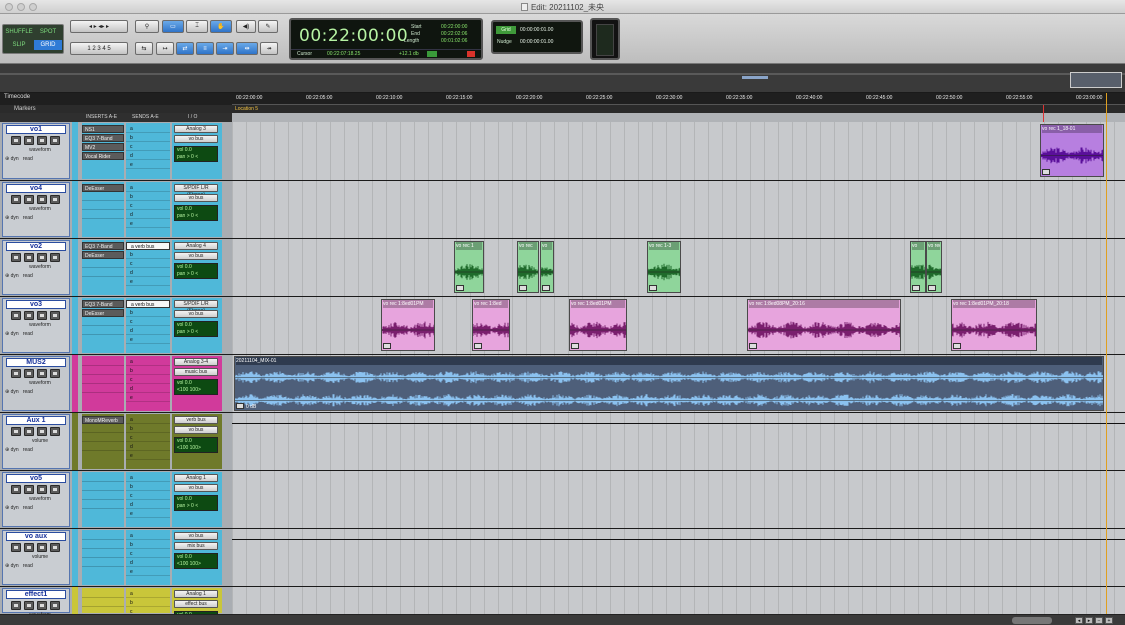 Image resolution: width=1125 pixels, height=625 pixels. I want to click on tab-to-transient-button: ↦, so click(165, 48).